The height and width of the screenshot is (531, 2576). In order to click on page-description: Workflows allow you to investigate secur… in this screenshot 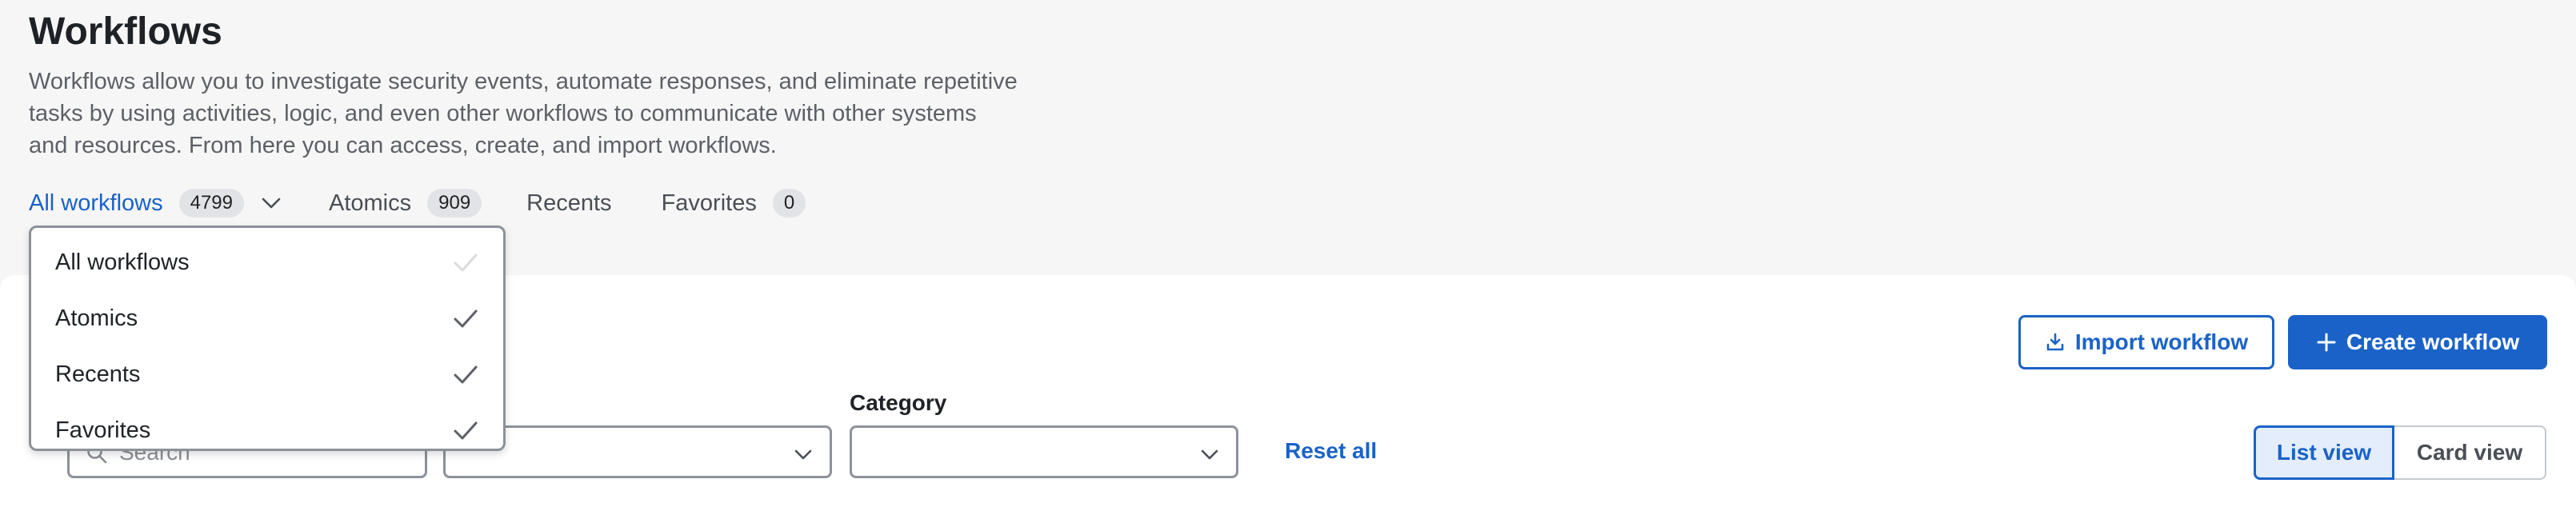, I will do `click(523, 113)`.